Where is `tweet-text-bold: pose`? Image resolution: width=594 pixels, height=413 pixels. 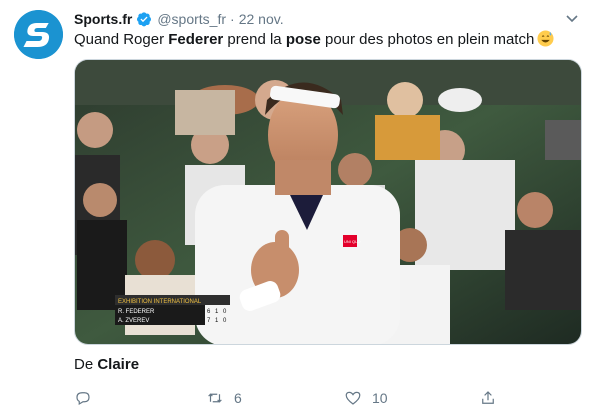
tweet-text-bold: pose is located at coordinates (303, 39).